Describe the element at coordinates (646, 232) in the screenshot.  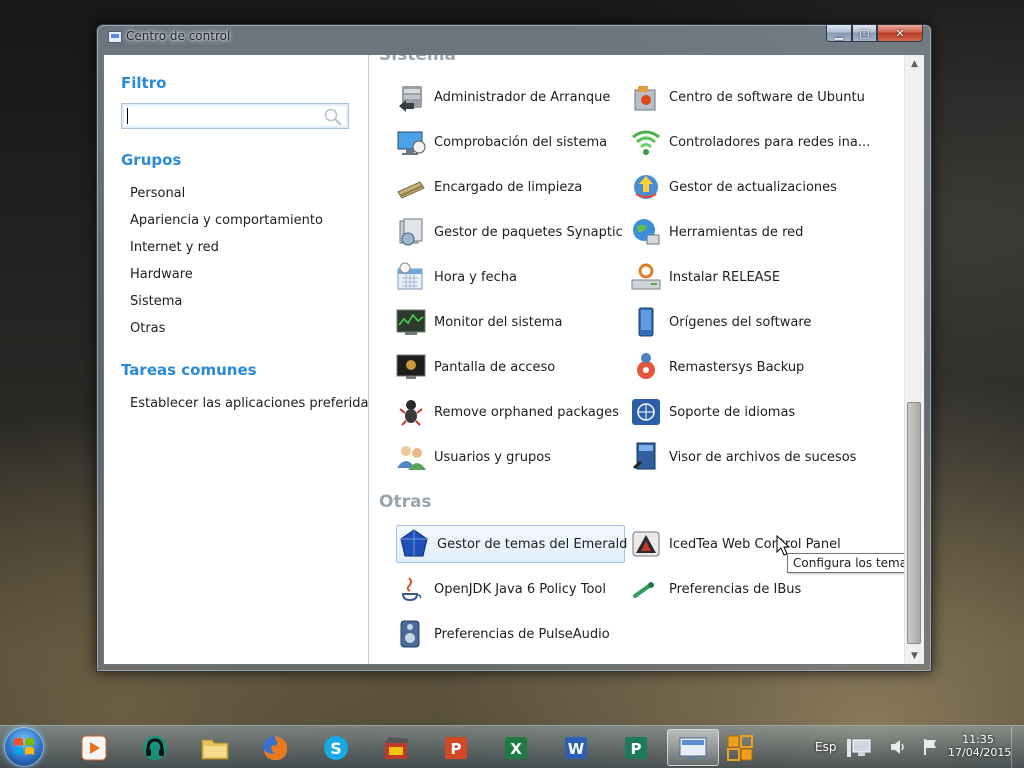
I see `network-tools-icon` at that location.